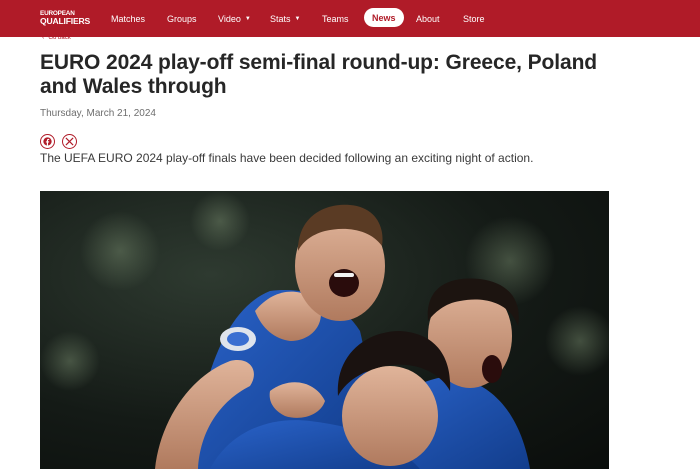 The height and width of the screenshot is (469, 700). I want to click on nav-item-news: News, so click(384, 17).